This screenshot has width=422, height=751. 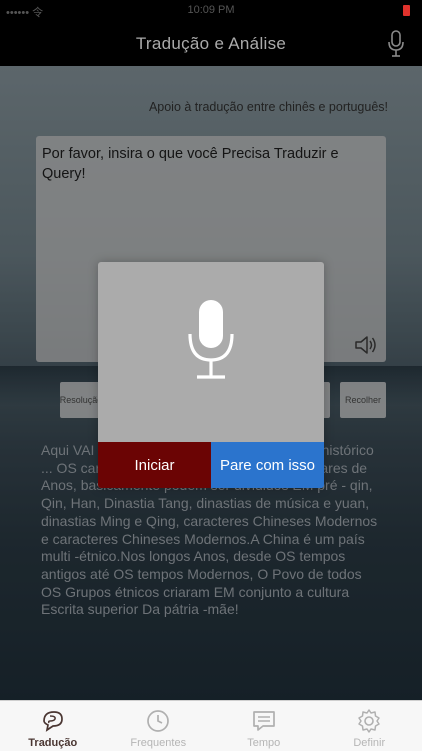 I want to click on tab-traducao: Tradução, so click(x=53, y=726).